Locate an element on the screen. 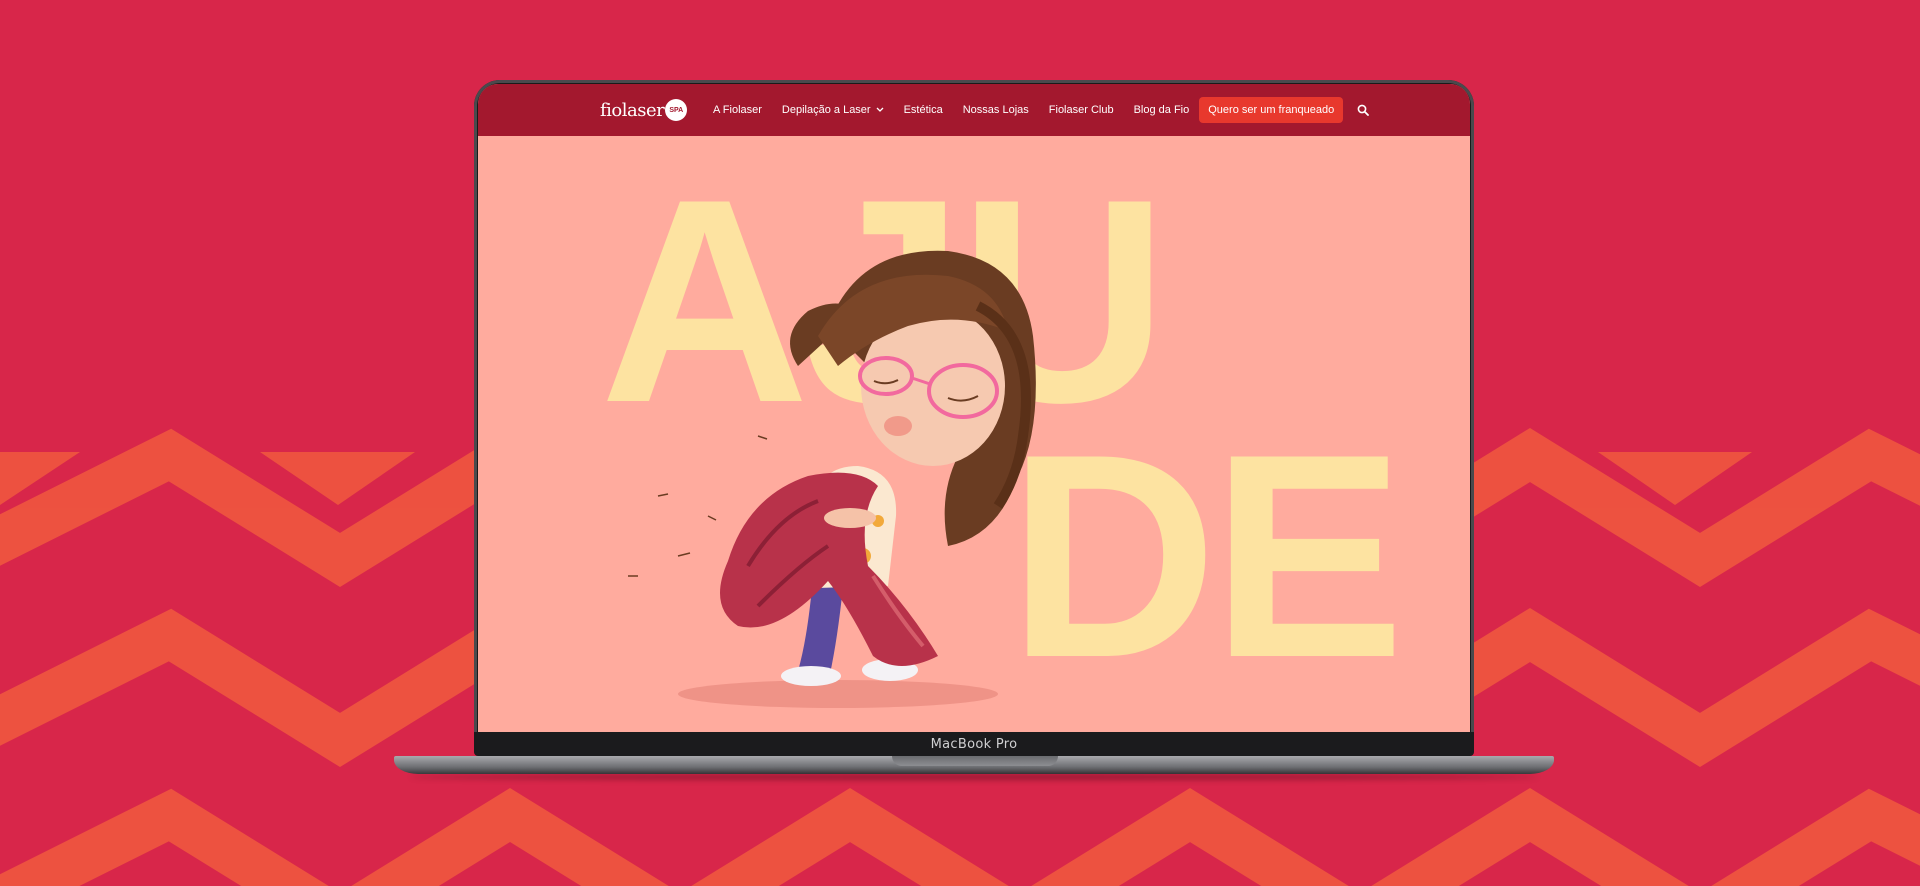 The height and width of the screenshot is (886, 1920). nav-item-a-fiolaser: A Fiolaser is located at coordinates (737, 110).